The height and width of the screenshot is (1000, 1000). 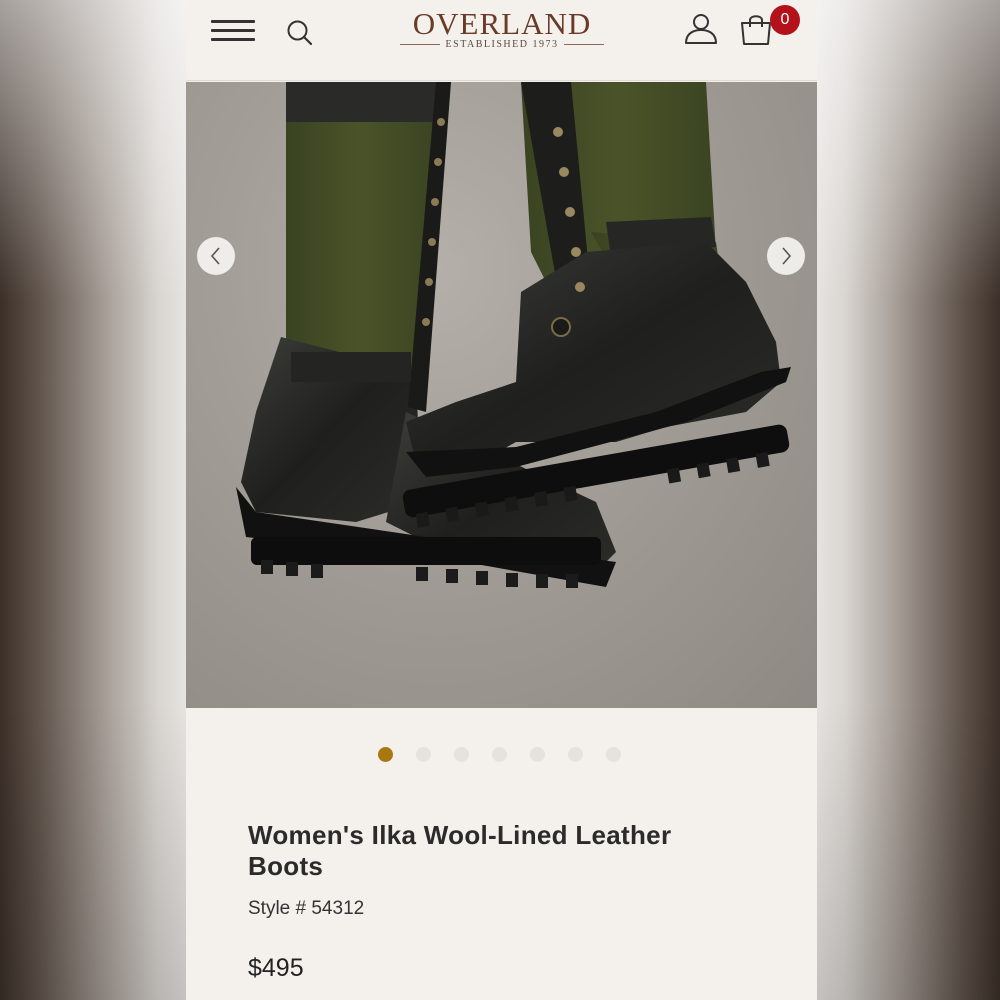 I want to click on gallery-prev-button, so click(x=216, y=256).